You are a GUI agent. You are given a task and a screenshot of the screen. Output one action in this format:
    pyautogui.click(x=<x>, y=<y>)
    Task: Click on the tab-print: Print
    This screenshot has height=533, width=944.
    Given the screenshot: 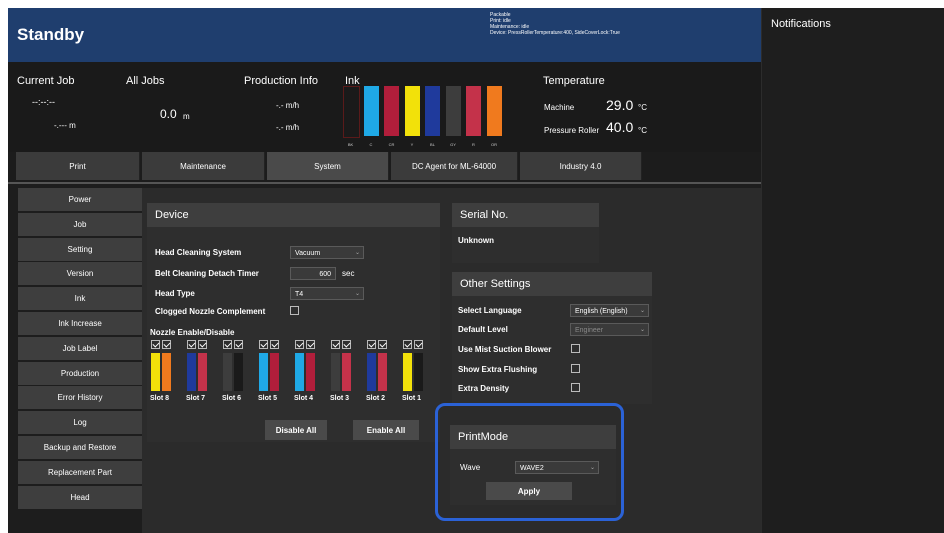 What is the action you would take?
    pyautogui.click(x=78, y=166)
    